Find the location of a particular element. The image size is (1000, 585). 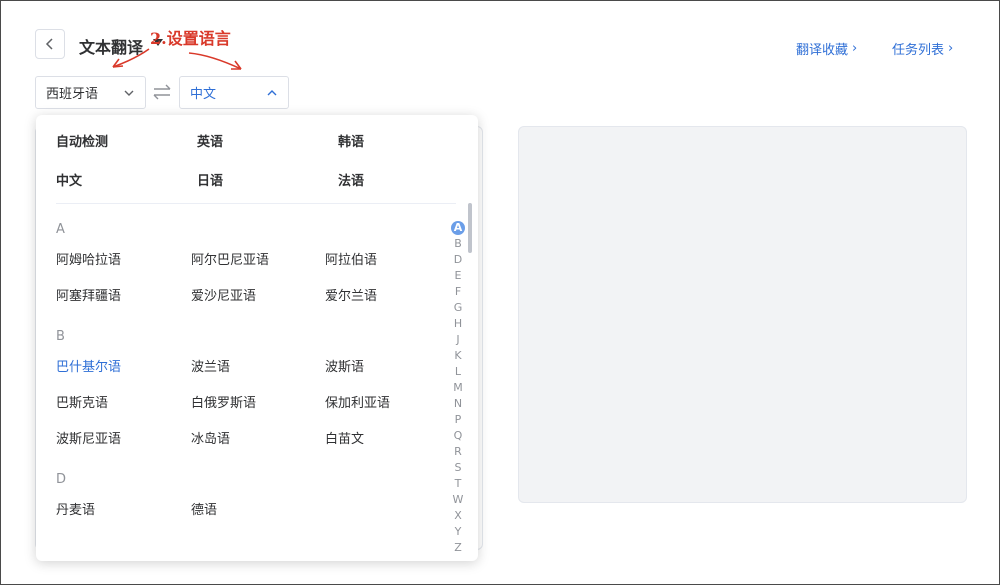

language-item: 阿尔巴尼亚语 is located at coordinates (230, 258).